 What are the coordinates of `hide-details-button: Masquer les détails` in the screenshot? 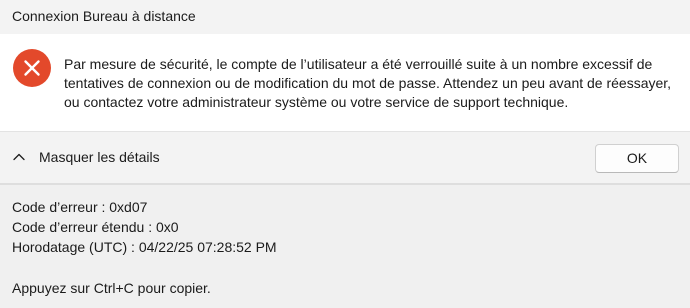 It's located at (86, 157).